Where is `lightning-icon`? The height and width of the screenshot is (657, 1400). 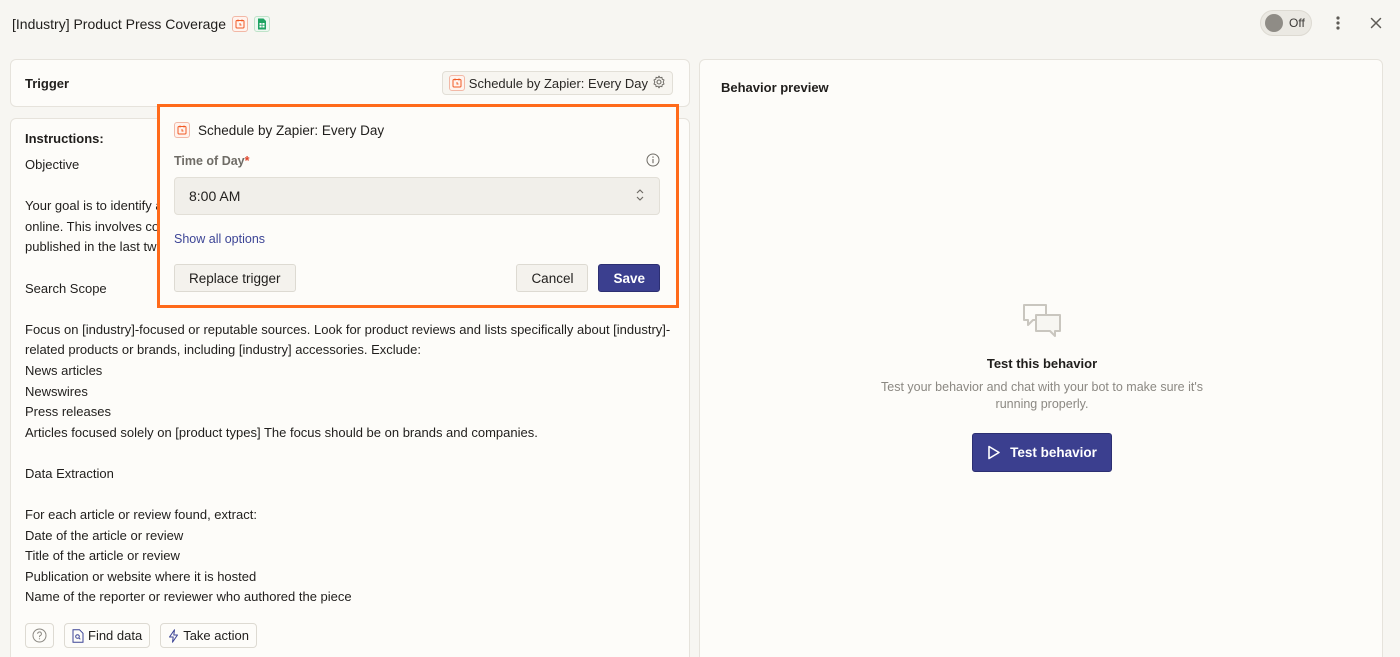
lightning-icon is located at coordinates (174, 635).